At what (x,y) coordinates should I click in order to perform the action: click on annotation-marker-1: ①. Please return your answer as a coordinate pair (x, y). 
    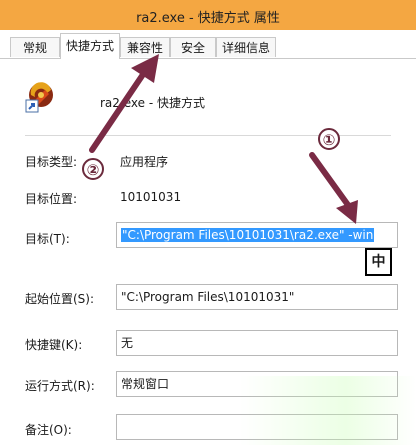
    Looking at the image, I should click on (329, 139).